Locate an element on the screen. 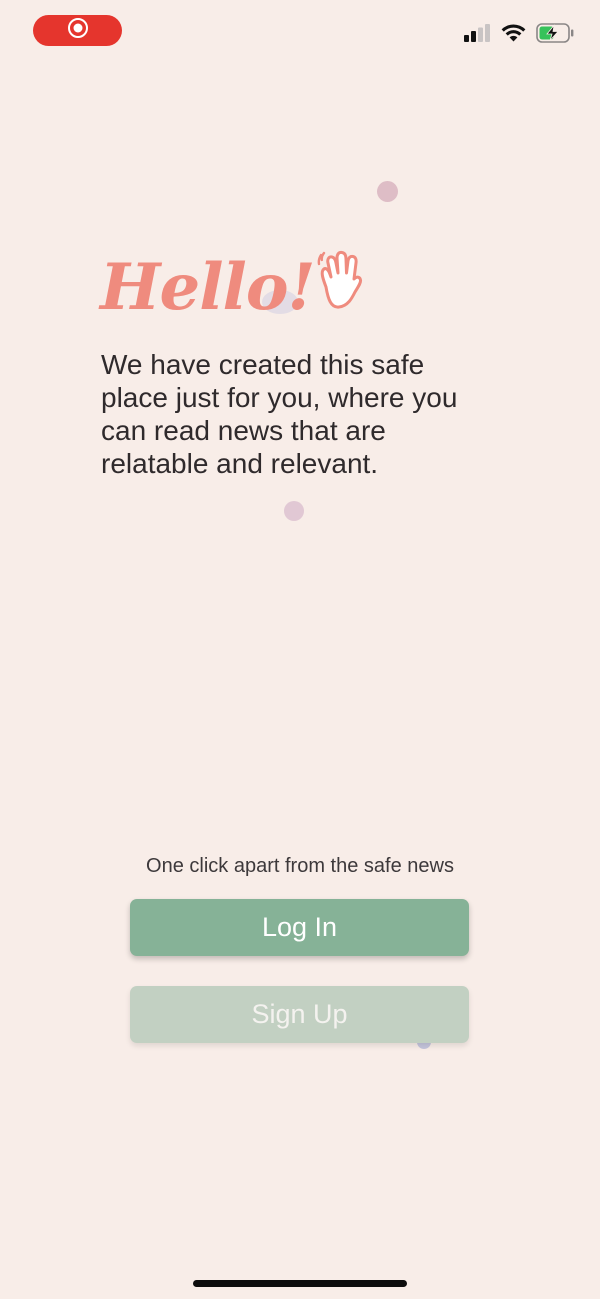 The width and height of the screenshot is (600, 1299). cellular-signal-icon is located at coordinates (477, 35).